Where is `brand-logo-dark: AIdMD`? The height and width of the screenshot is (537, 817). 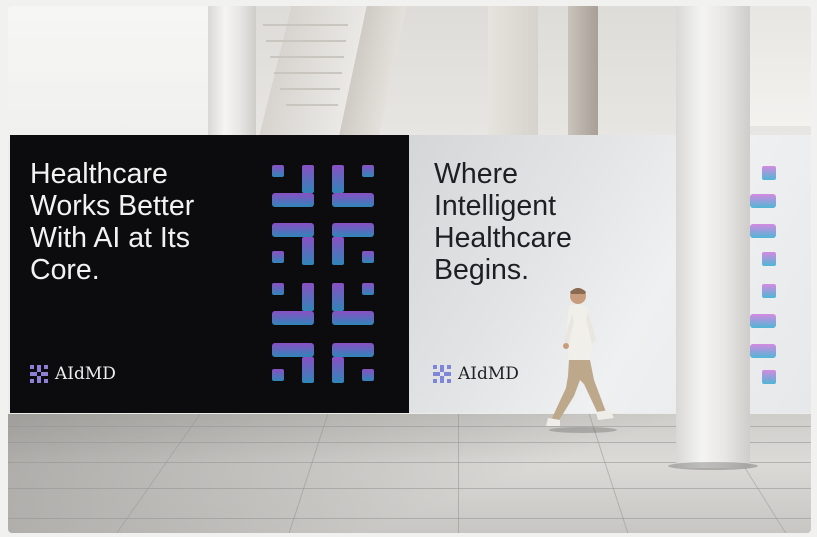
brand-logo-dark: AIdMD is located at coordinates (73, 374).